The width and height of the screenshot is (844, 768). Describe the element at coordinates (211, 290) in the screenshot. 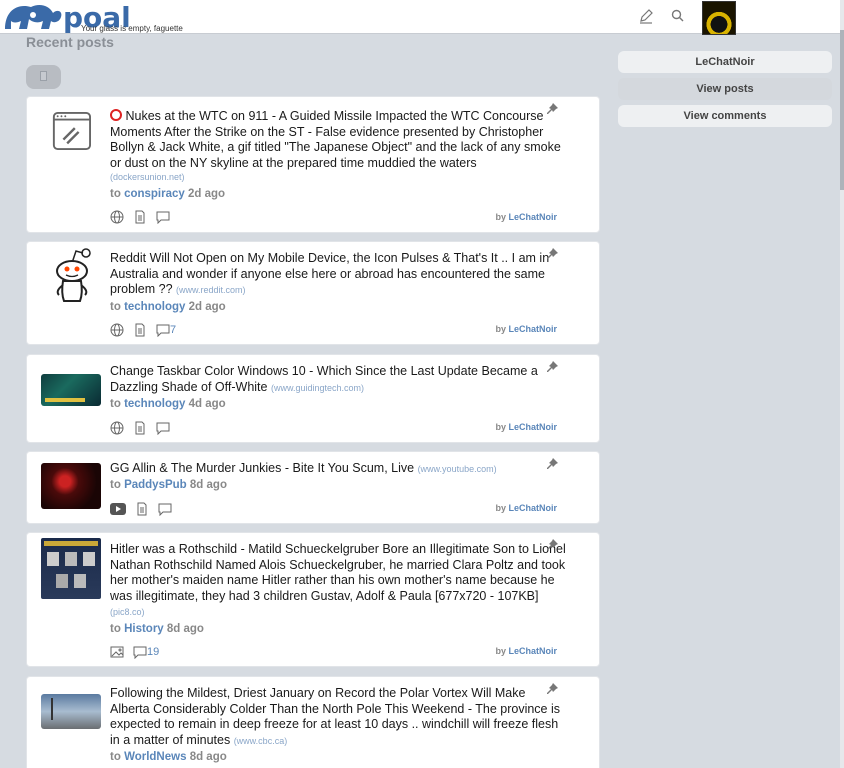

I see `post-domain: (www.reddit.com)` at that location.